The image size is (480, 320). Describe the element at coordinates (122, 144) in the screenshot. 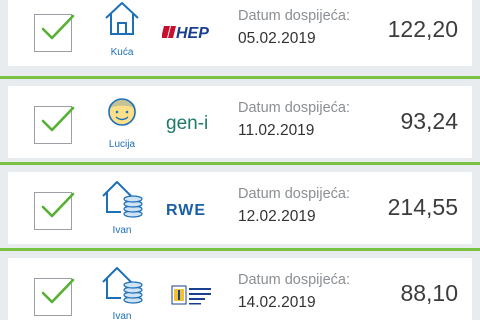

I see `category-label: Lucija` at that location.